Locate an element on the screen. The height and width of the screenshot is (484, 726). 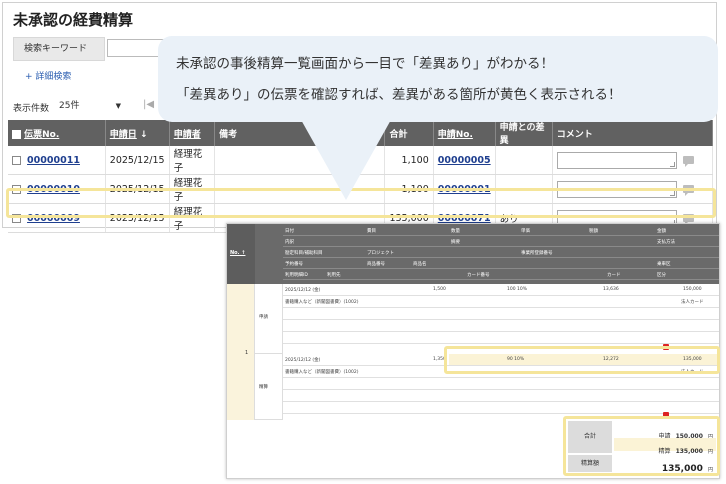
col-comment: コメント is located at coordinates (633, 133).